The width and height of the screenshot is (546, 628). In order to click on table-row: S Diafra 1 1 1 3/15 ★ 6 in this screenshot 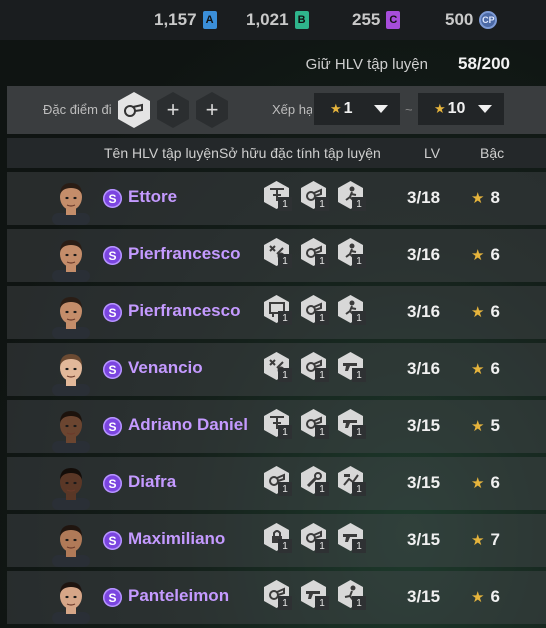, I will do `click(276, 483)`.